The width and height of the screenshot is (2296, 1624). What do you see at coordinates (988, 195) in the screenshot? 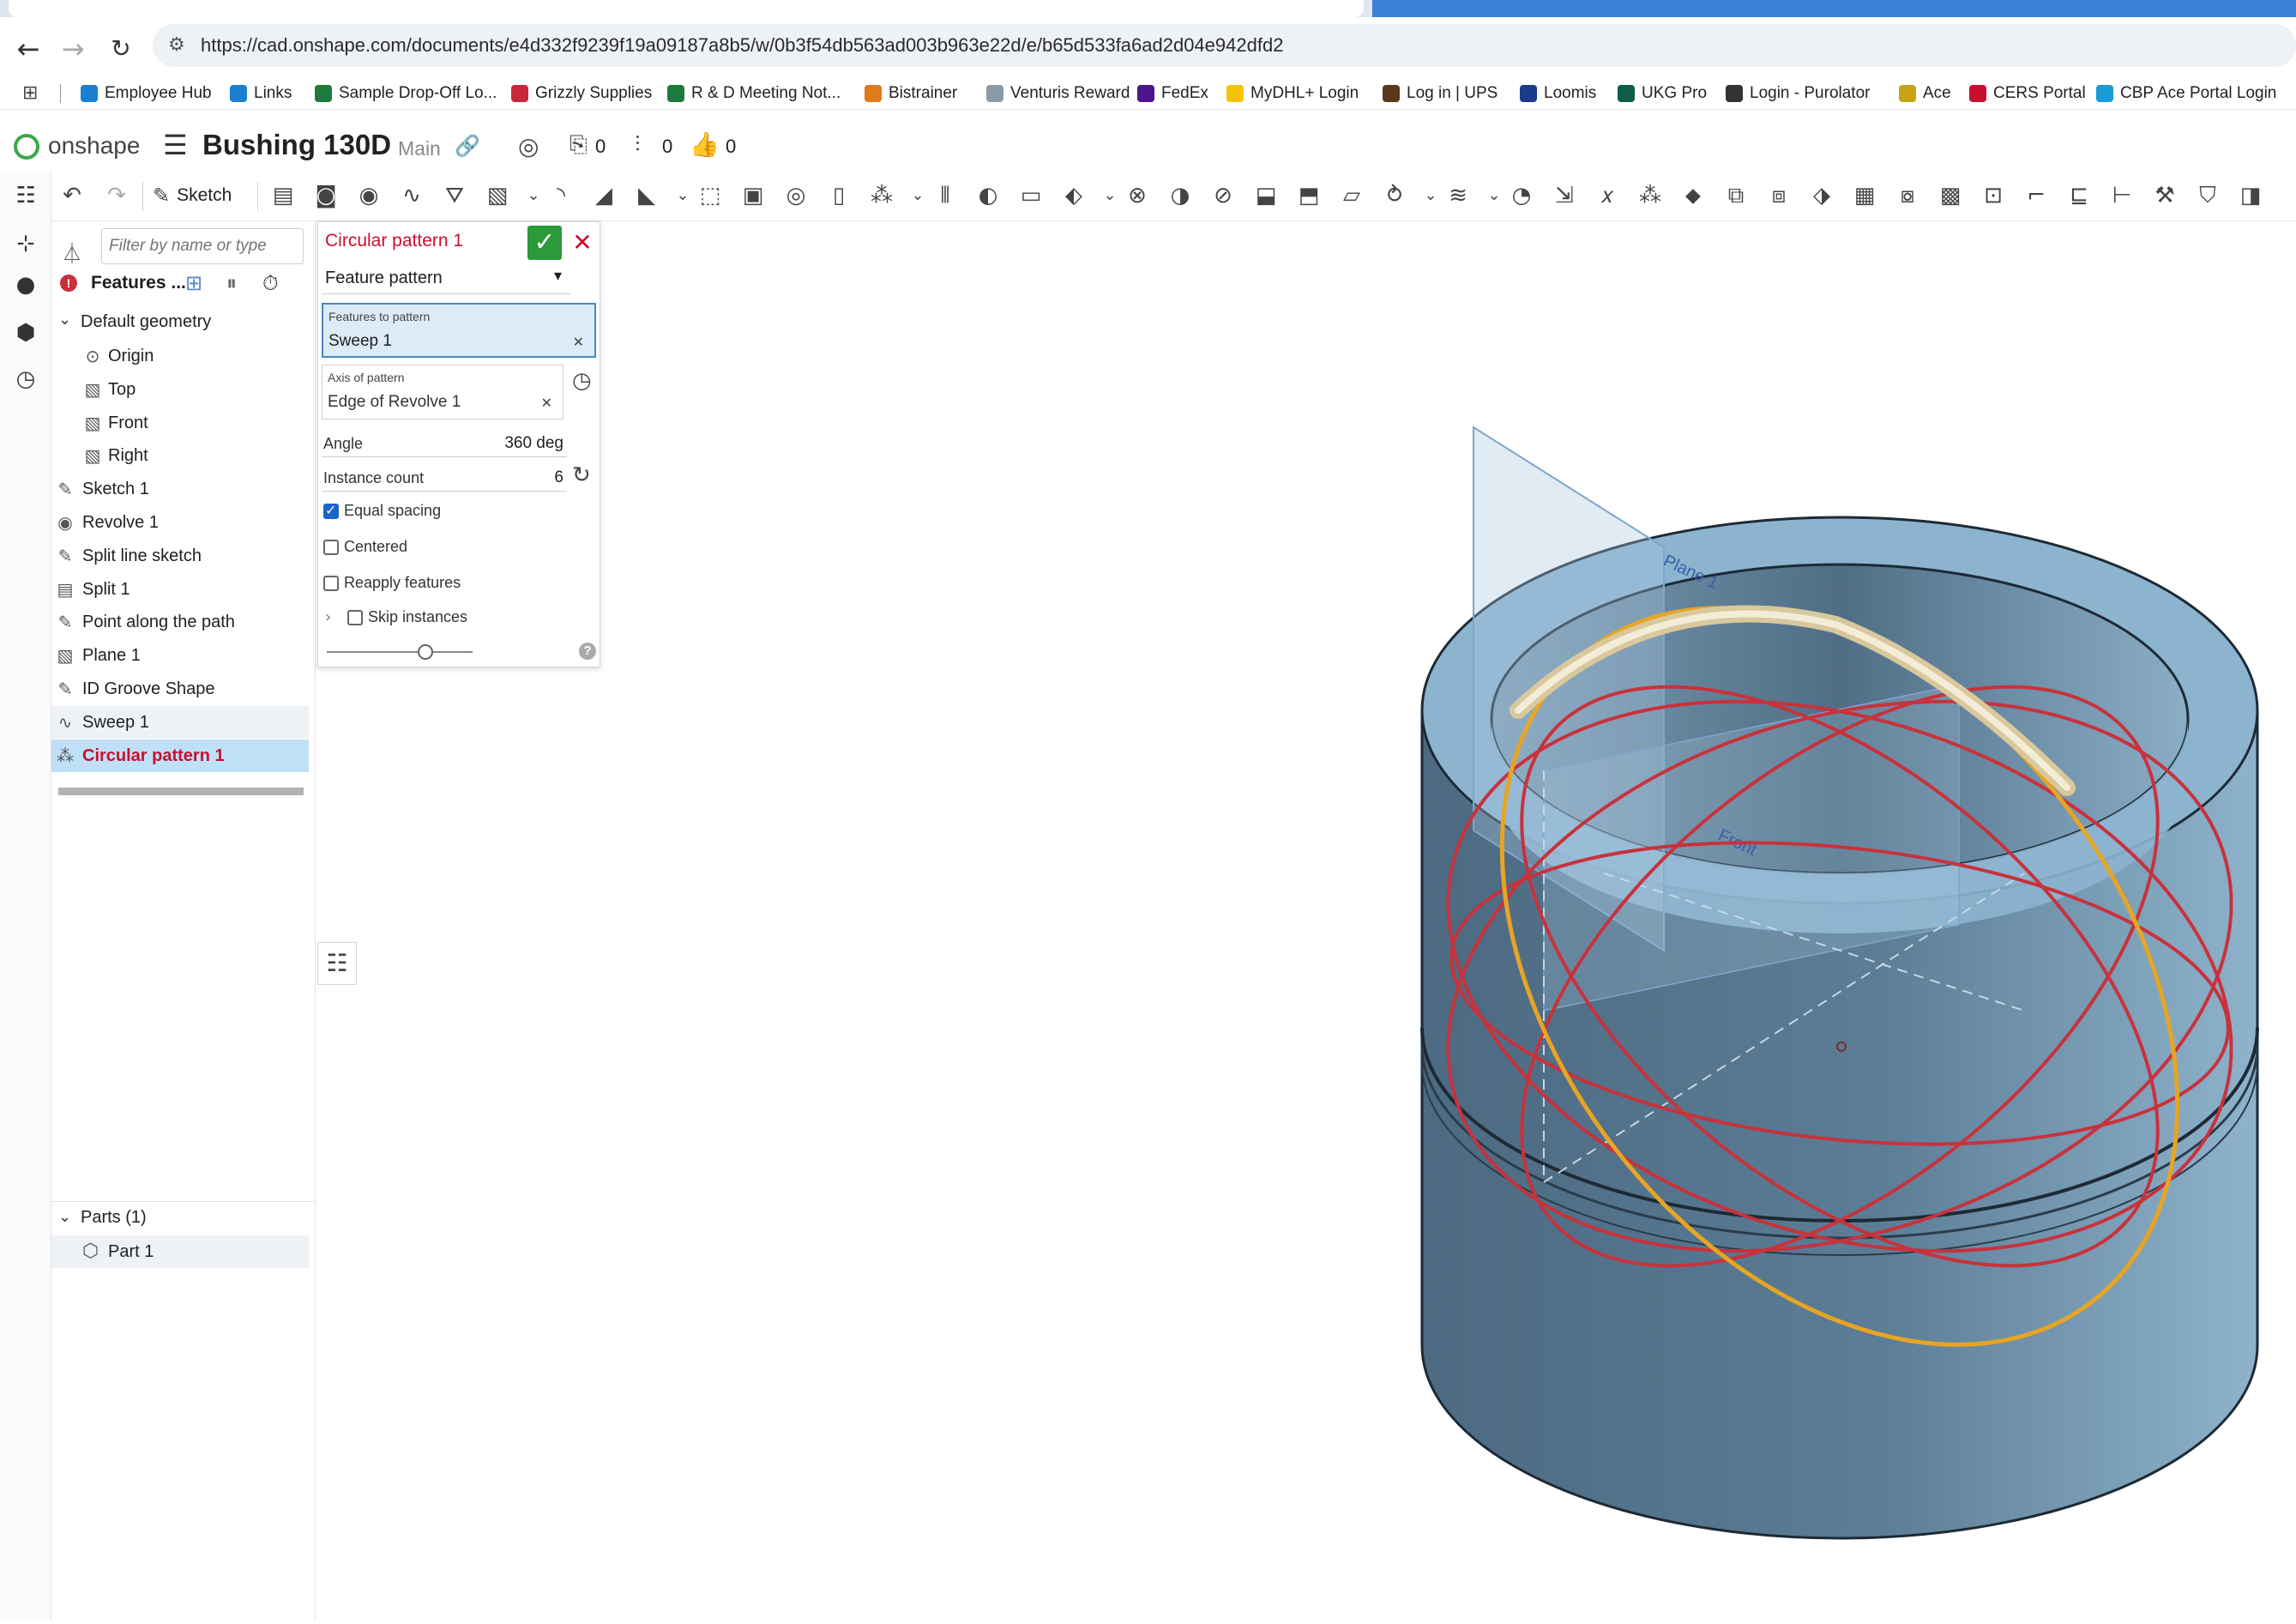
I see `boolean-icon: ◐` at bounding box center [988, 195].